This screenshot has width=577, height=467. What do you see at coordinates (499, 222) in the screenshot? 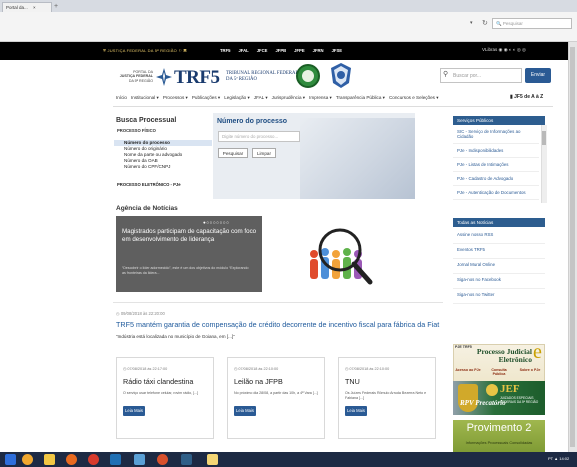
I see `noticias-header: Todas as Notícias` at bounding box center [499, 222].